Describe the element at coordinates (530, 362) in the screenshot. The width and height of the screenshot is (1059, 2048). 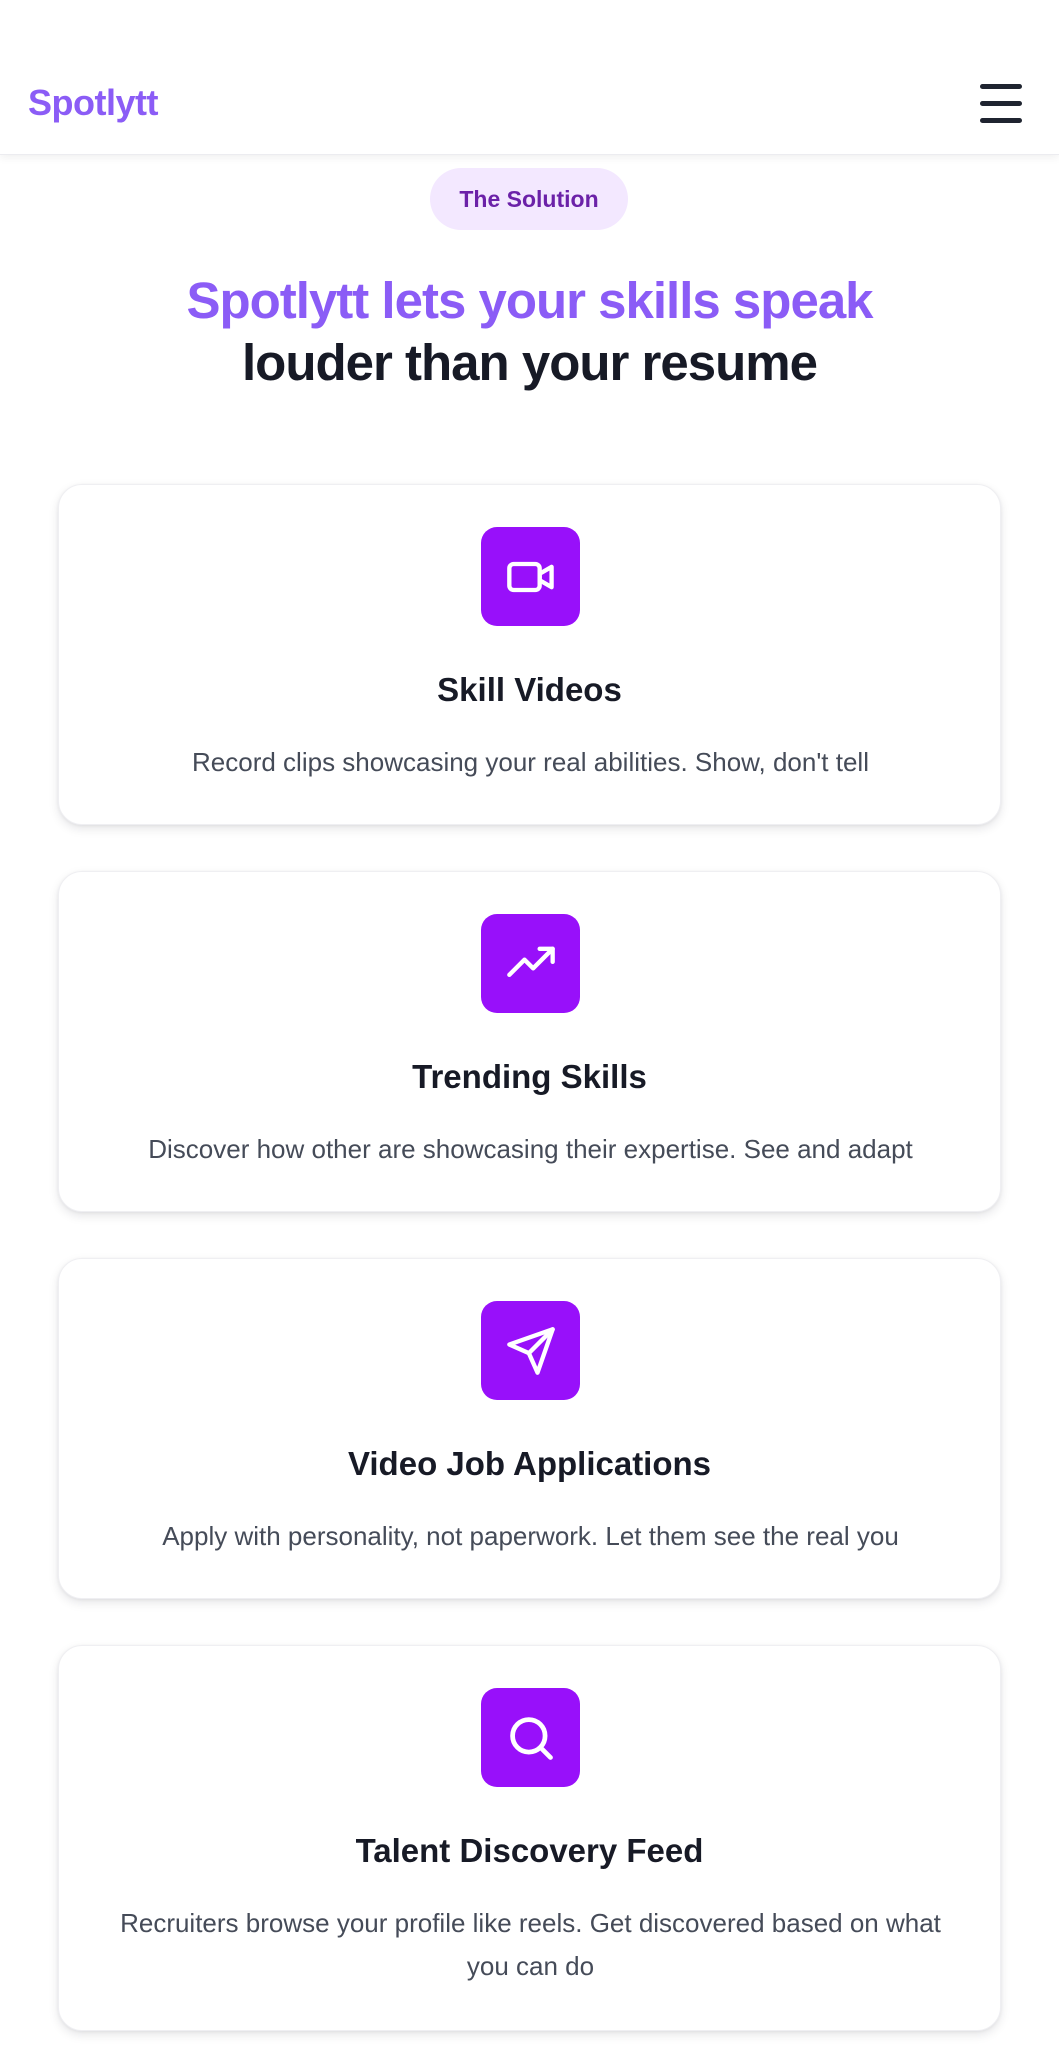
I see `headline-dark: louder than your resume` at that location.